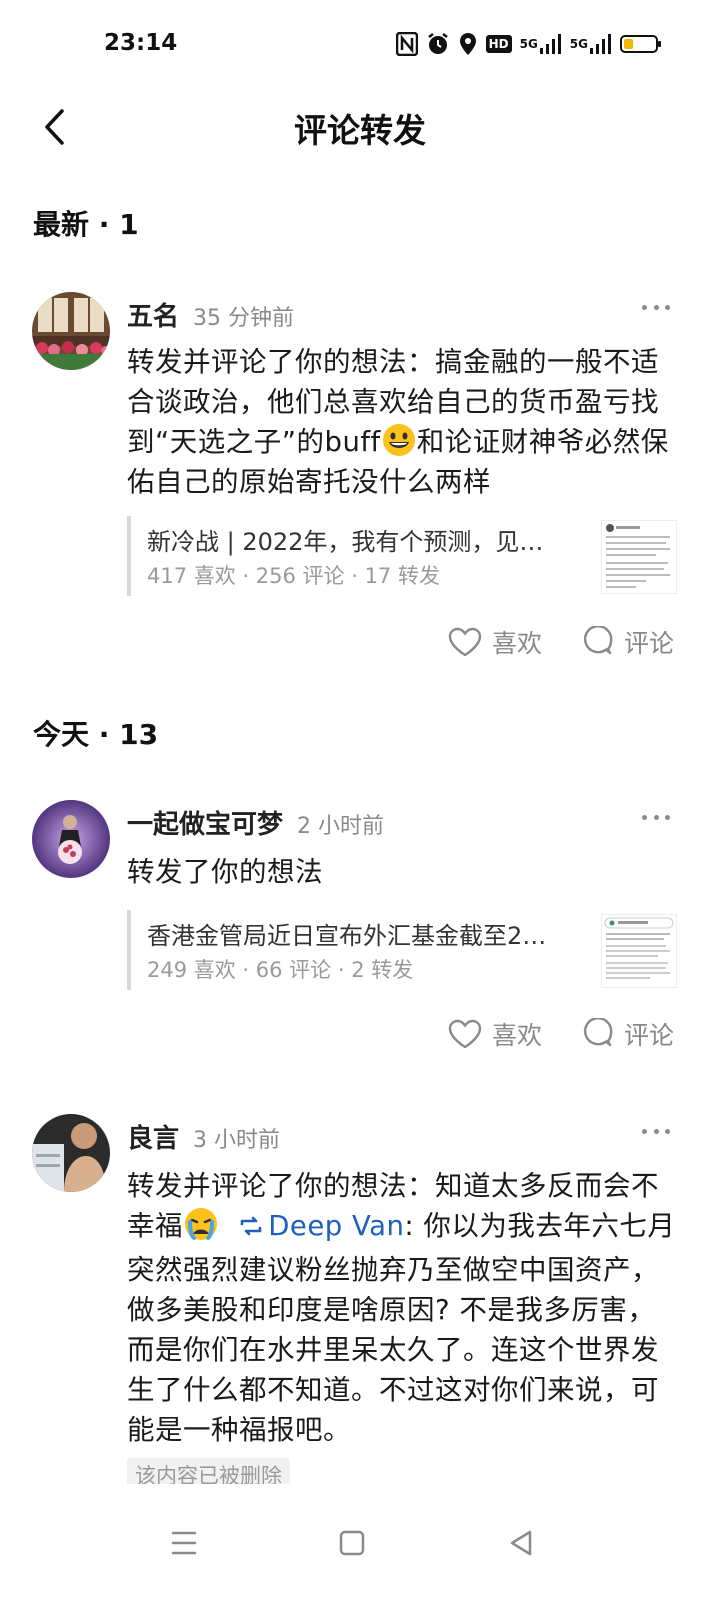 Image resolution: width=720 pixels, height=1600 pixels. Describe the element at coordinates (640, 44) in the screenshot. I see `battery-icon` at that location.